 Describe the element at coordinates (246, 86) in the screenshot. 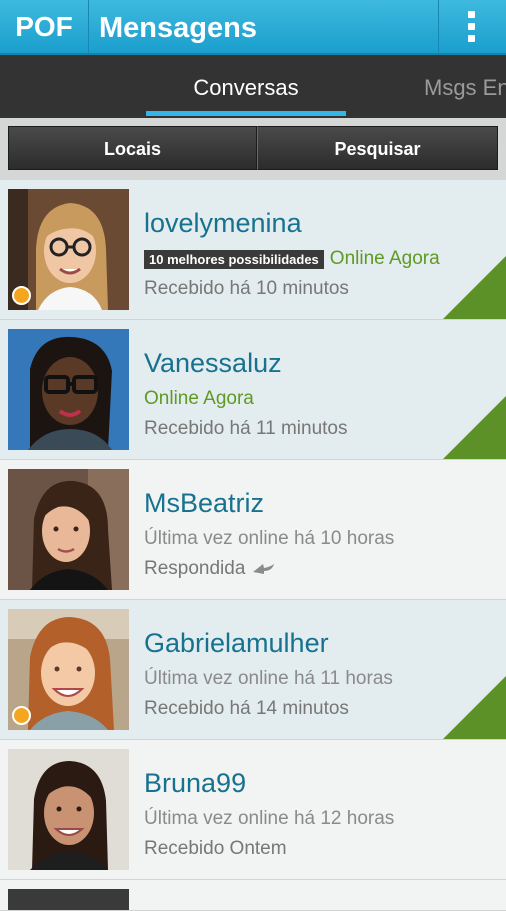

I see `tab-conversas: Conversas` at that location.